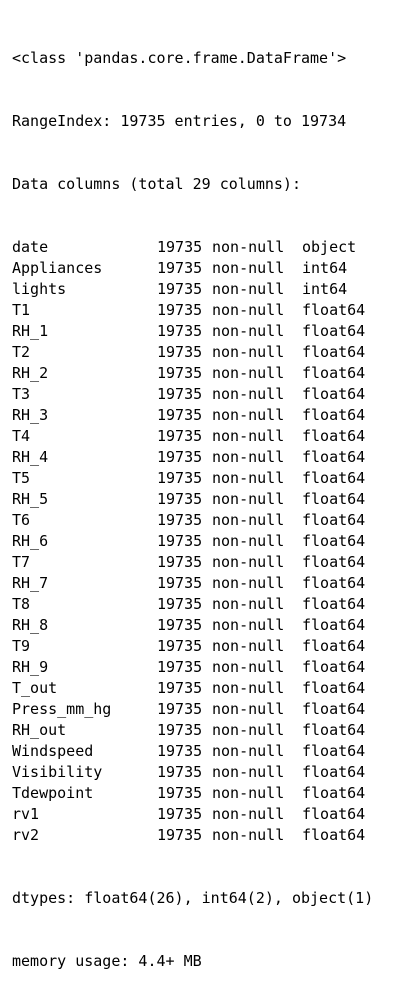 Image resolution: width=406 pixels, height=993 pixels. What do you see at coordinates (39, 289) in the screenshot?
I see `column-name: lights` at bounding box center [39, 289].